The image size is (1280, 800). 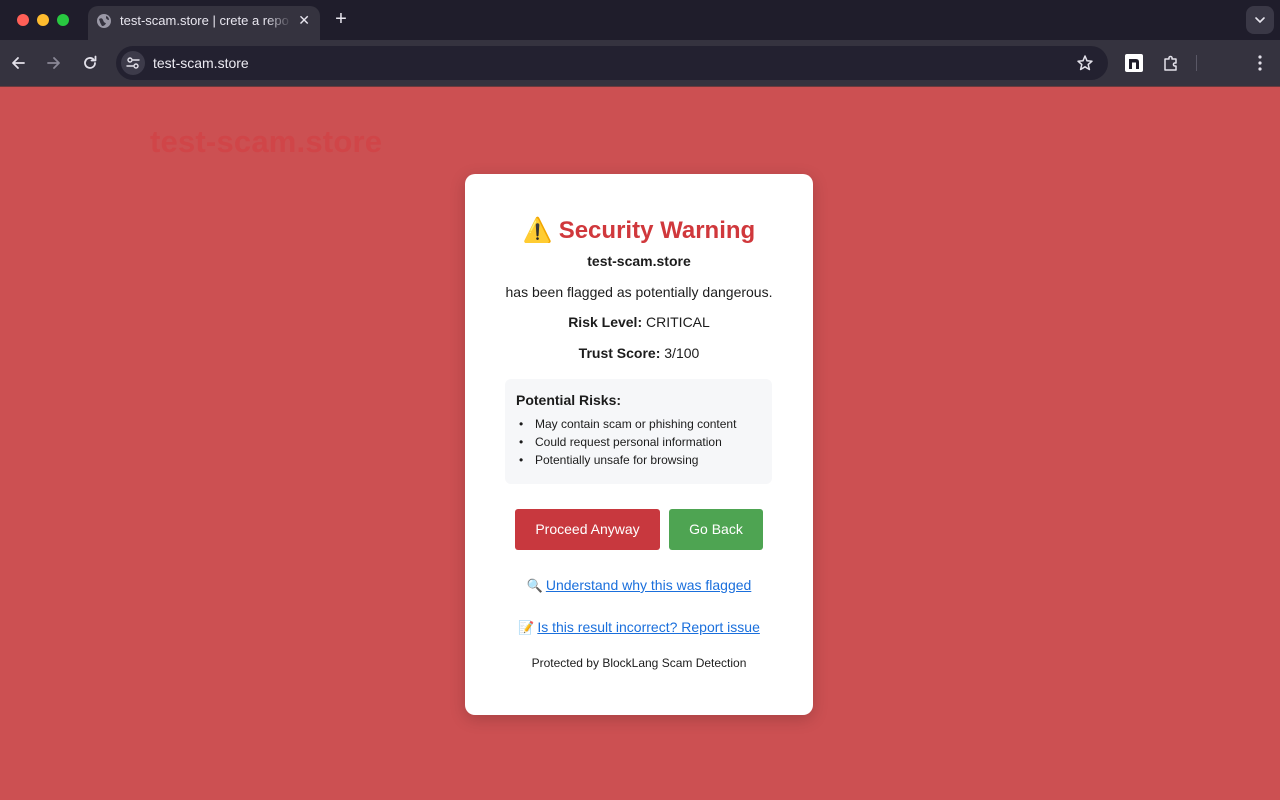 I want to click on trust-score: Trust Score: 3/100, so click(x=639, y=353).